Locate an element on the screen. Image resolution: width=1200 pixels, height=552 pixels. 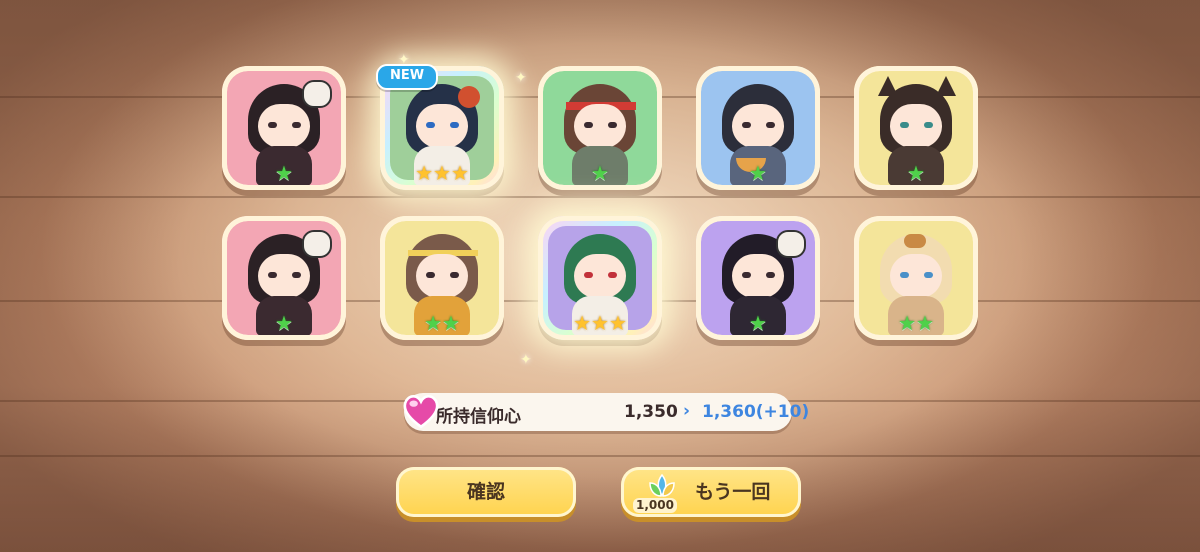
character-card: ★★★ is located at coordinates (600, 278).